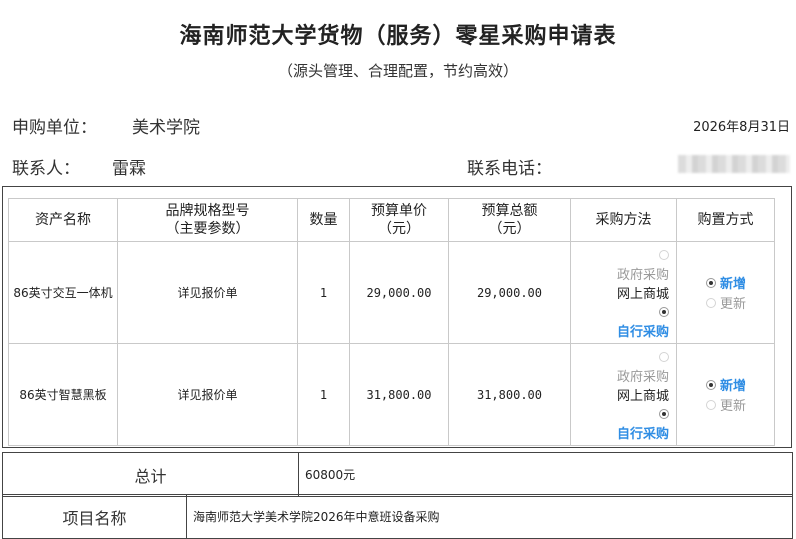 This screenshot has height=539, width=796. I want to click on phone-label: 联系电话：, so click(509, 169).